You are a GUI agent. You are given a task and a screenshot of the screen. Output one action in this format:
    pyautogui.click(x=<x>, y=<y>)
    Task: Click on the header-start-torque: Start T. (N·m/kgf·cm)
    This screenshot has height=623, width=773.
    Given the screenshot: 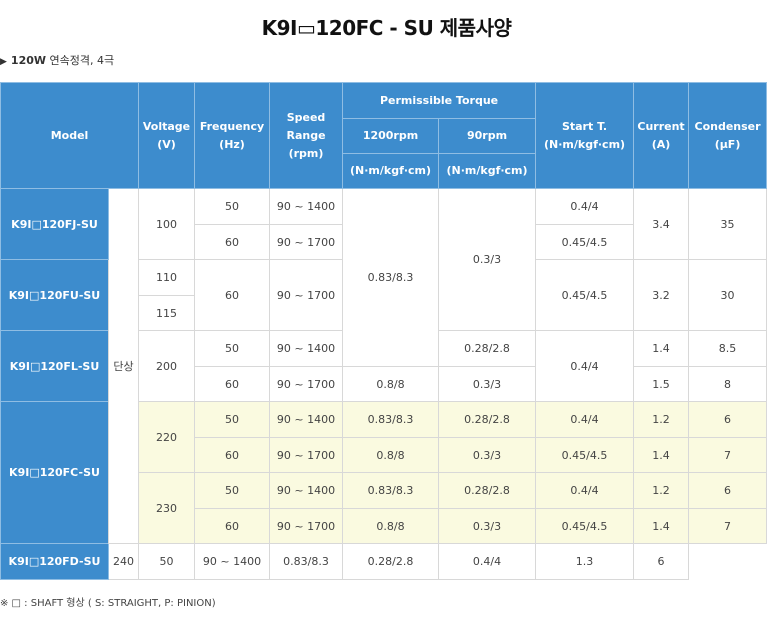 What is the action you would take?
    pyautogui.click(x=585, y=135)
    